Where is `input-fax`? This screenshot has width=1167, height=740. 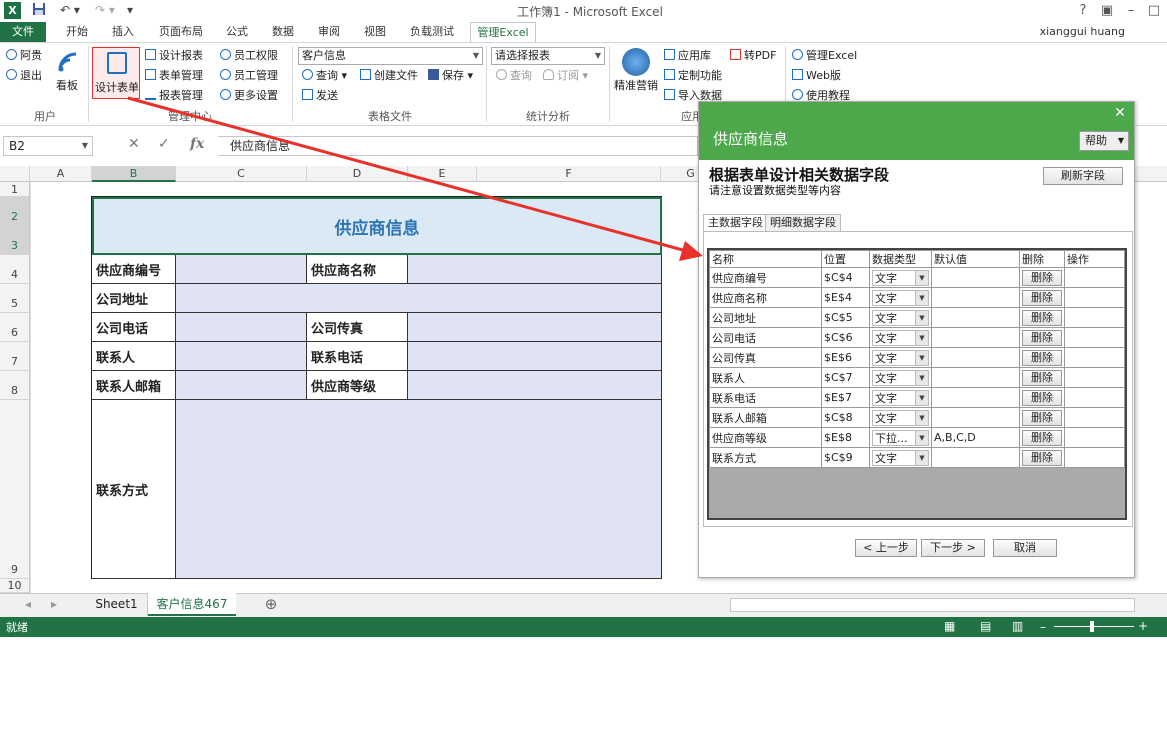 input-fax is located at coordinates (535, 327).